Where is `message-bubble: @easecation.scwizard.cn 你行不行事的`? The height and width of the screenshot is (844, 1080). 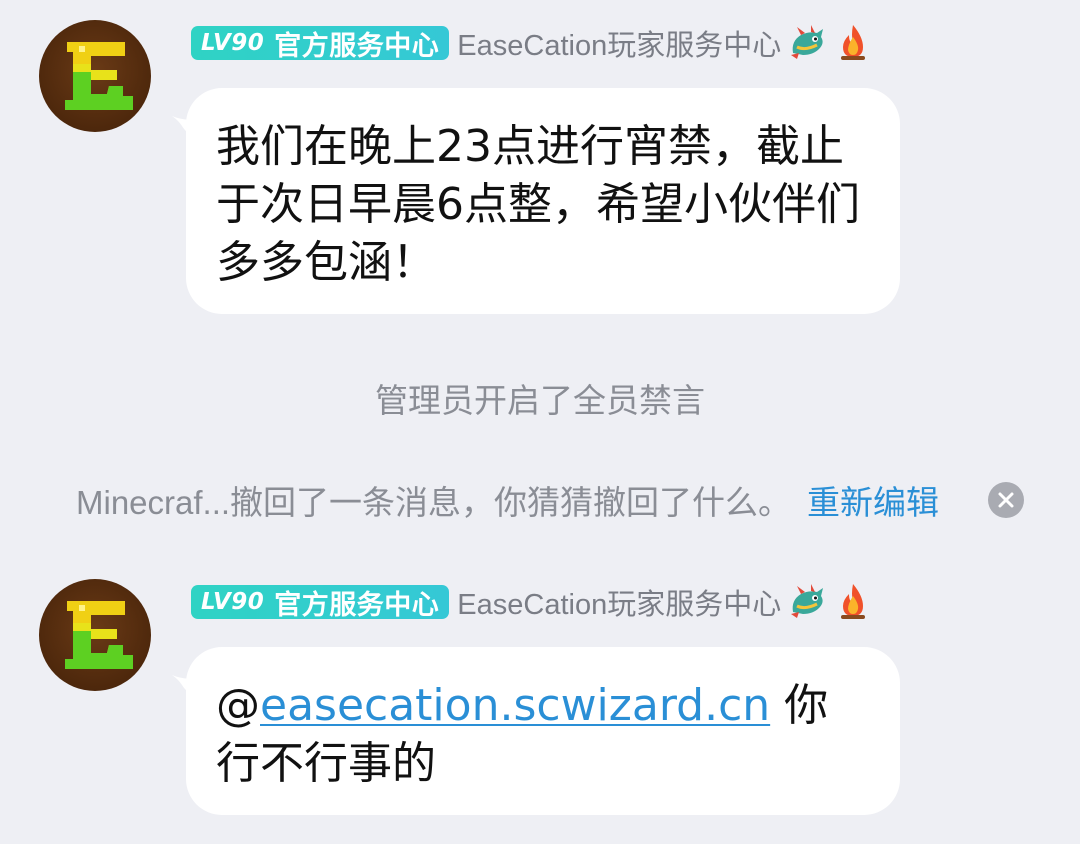
message-bubble: @easecation.scwizard.cn 你行不行事的 is located at coordinates (536, 731).